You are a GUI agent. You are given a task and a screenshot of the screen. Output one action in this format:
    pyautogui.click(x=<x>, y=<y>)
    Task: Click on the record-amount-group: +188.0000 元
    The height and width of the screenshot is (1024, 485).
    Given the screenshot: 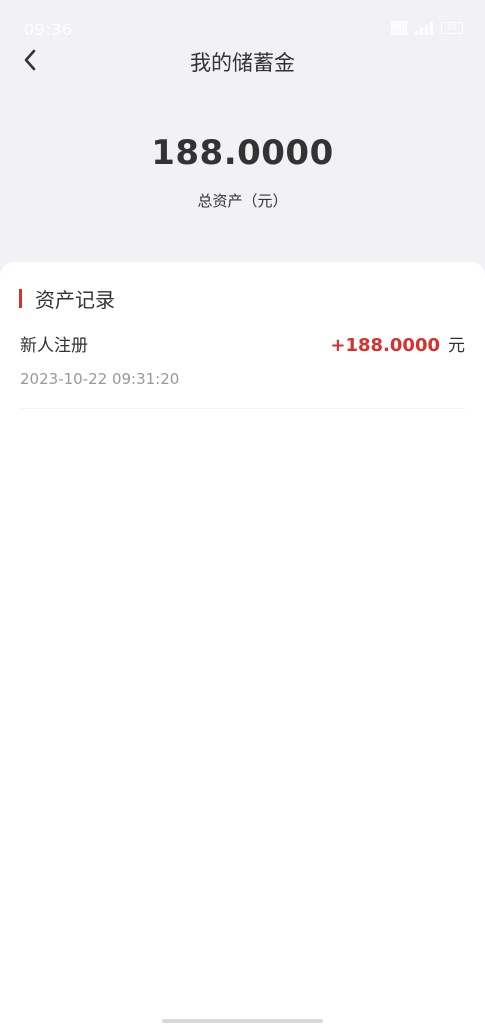 What is the action you would take?
    pyautogui.click(x=397, y=343)
    